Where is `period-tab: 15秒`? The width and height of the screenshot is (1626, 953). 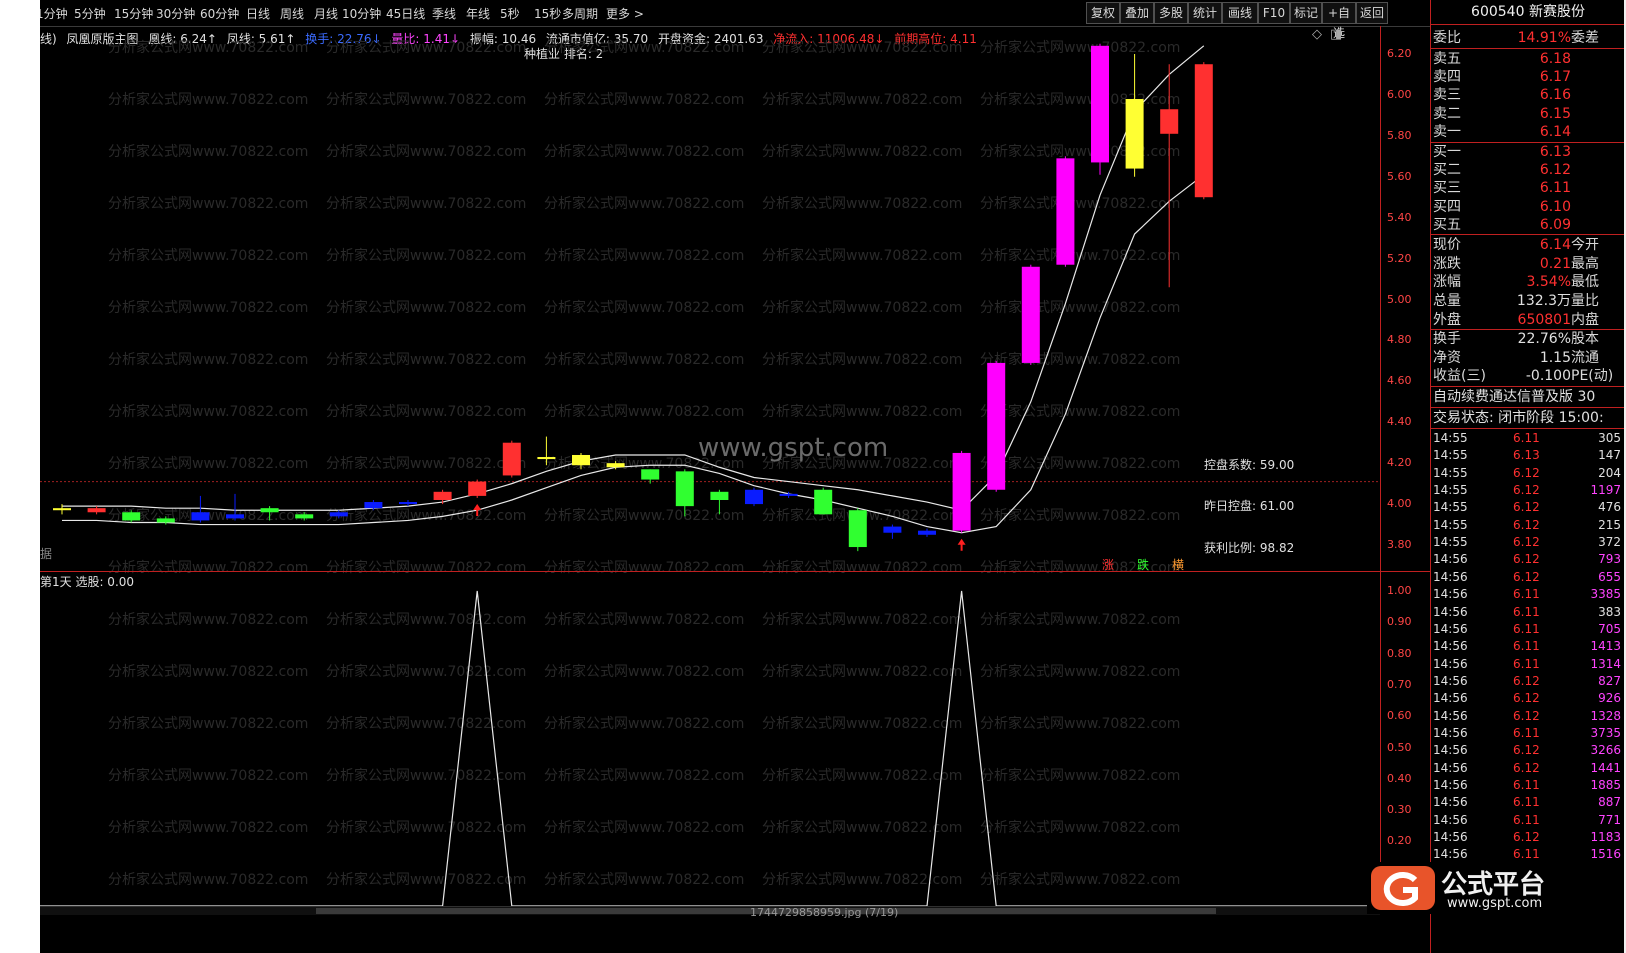 period-tab: 15秒 is located at coordinates (547, 13).